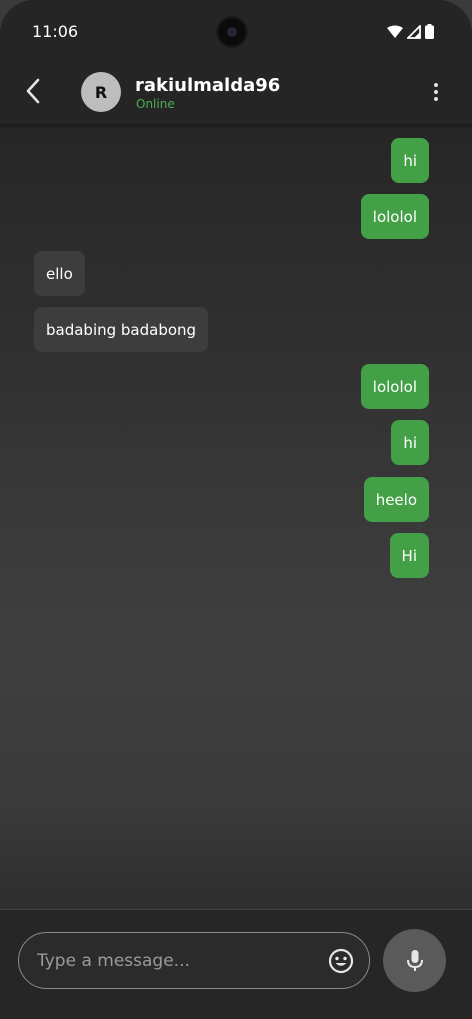 The image size is (472, 1019). What do you see at coordinates (341, 961) in the screenshot?
I see `emoji-icon` at bounding box center [341, 961].